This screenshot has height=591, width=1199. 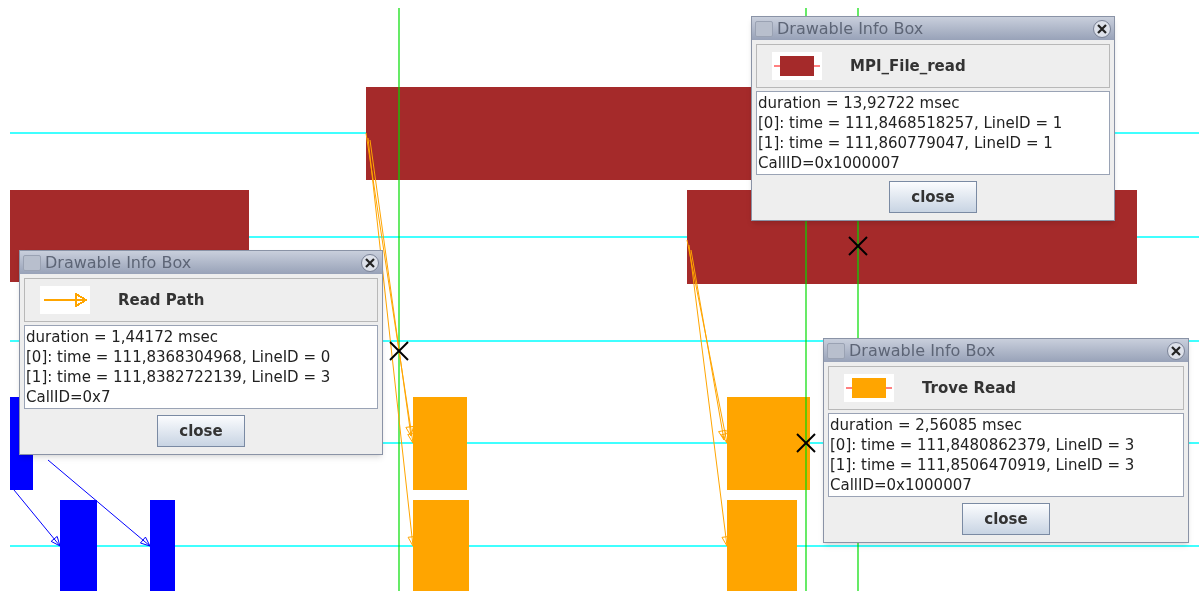 I want to click on info-line: duration = 13,92722 msec, so click(x=859, y=103).